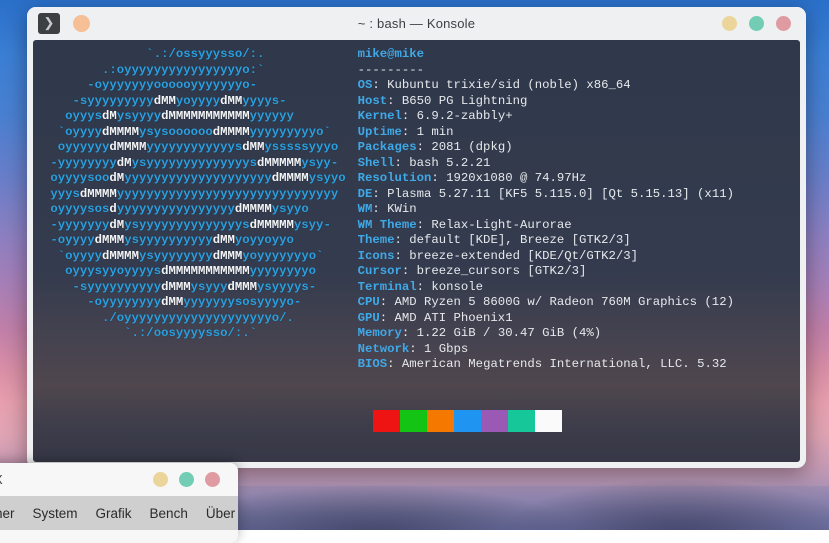 The image size is (829, 543). Describe the element at coordinates (464, 116) in the screenshot. I see `info-value: 6.9.2-zabbly+` at that location.